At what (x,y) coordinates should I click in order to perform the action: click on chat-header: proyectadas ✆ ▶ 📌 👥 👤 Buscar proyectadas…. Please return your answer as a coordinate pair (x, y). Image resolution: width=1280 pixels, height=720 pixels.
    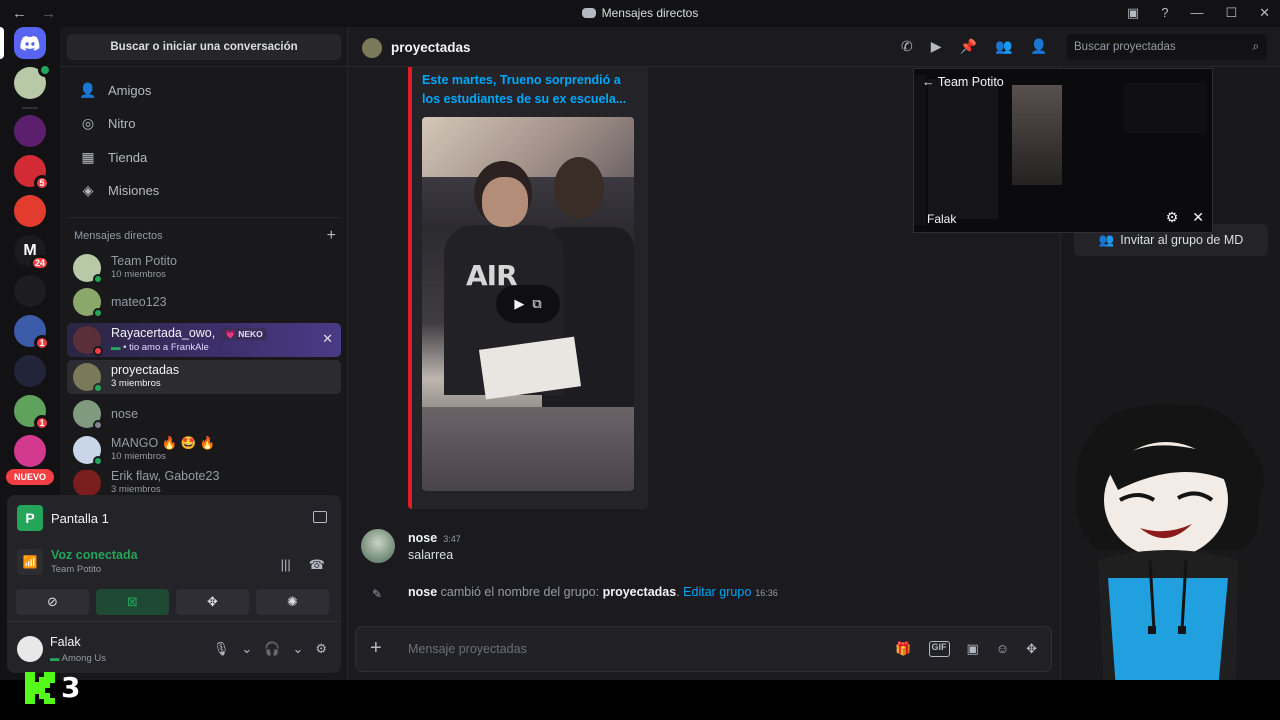
    Looking at the image, I should click on (814, 47).